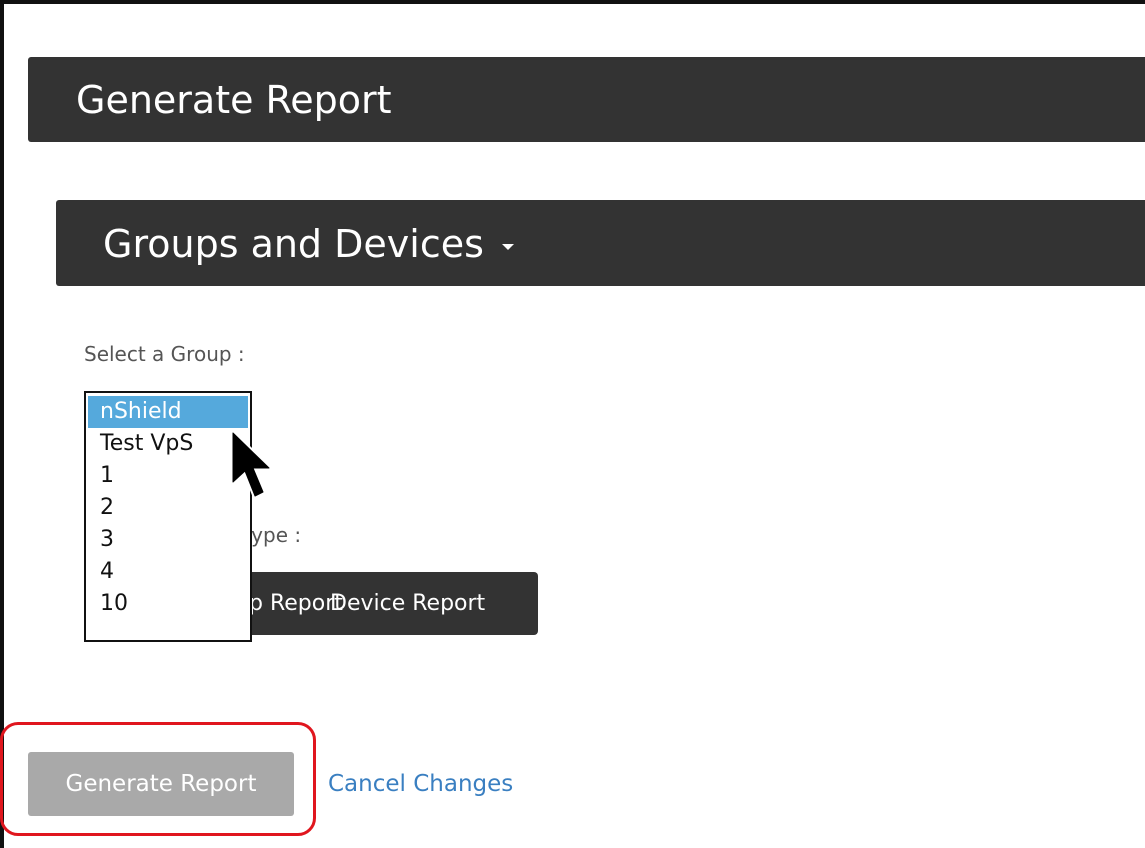 This screenshot has height=848, width=1145. Describe the element at coordinates (168, 508) in the screenshot. I see `group-option-2: 2` at that location.